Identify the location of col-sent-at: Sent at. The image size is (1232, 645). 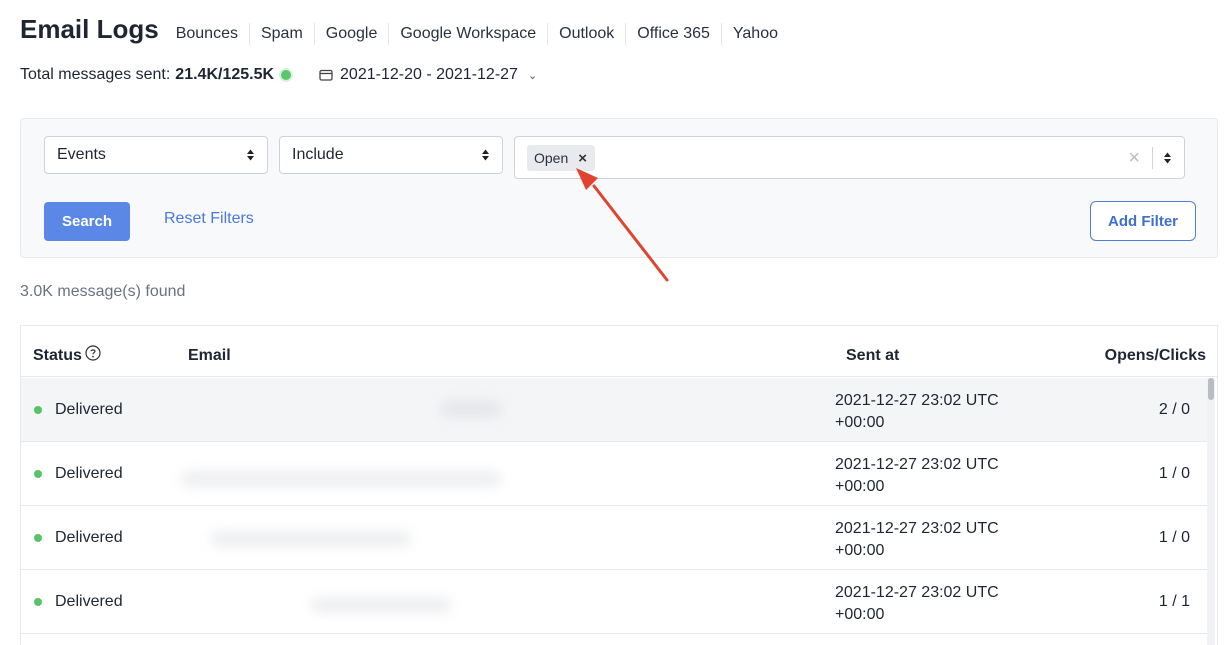
(872, 356).